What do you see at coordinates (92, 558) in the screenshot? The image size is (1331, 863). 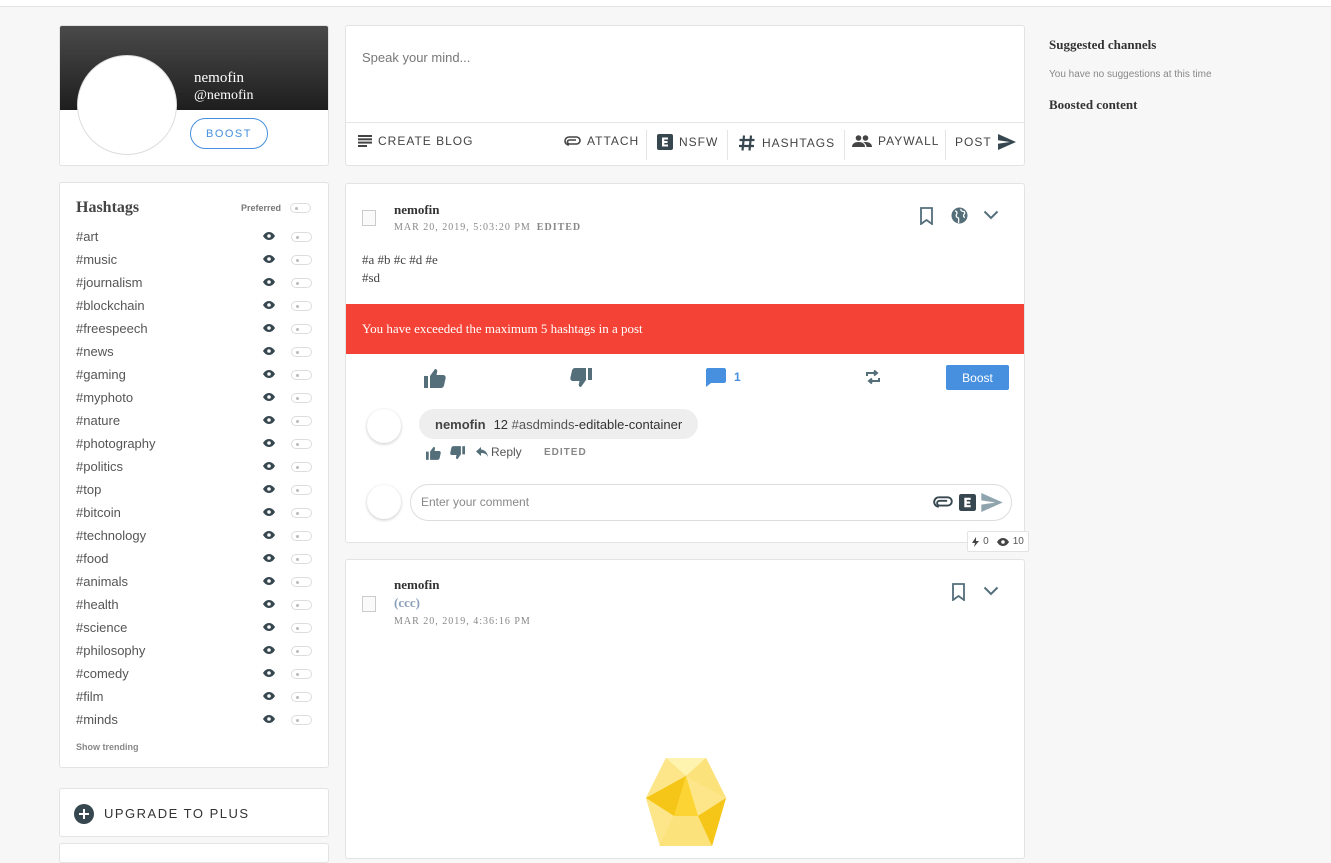 I see `hashtag-label: #food` at bounding box center [92, 558].